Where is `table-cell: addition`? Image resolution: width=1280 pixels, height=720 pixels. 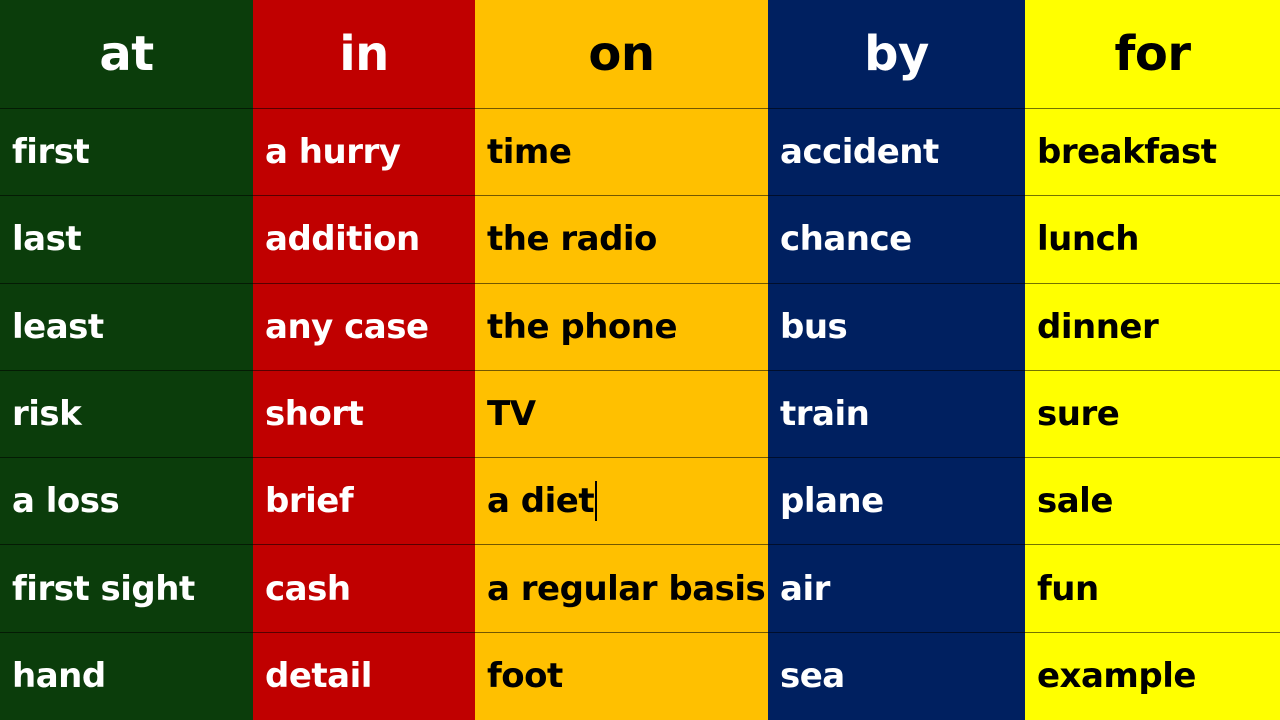
table-cell: addition is located at coordinates (364, 240).